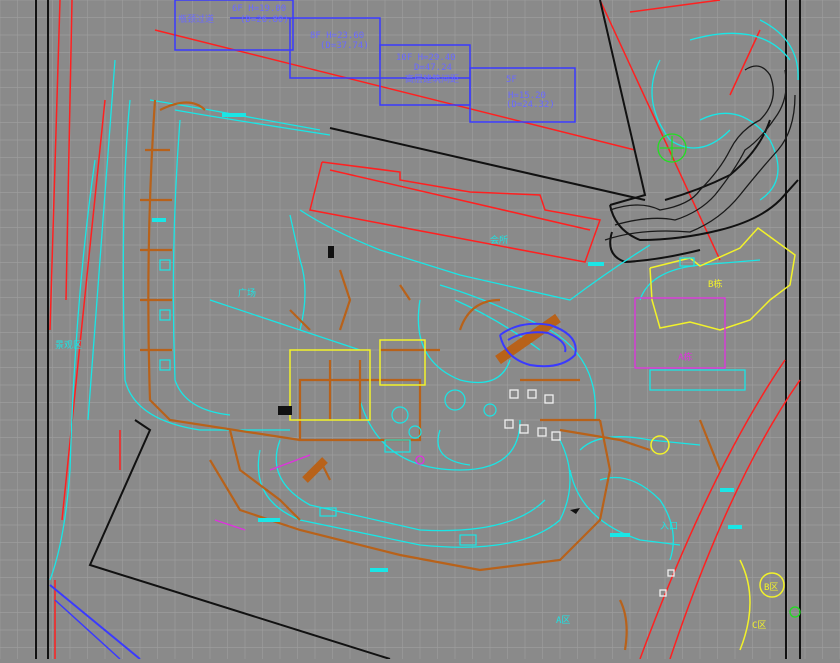 This screenshot has height=663, width=840. I want to click on label-bldg-b: 8F H=23.60, so click(337, 36).